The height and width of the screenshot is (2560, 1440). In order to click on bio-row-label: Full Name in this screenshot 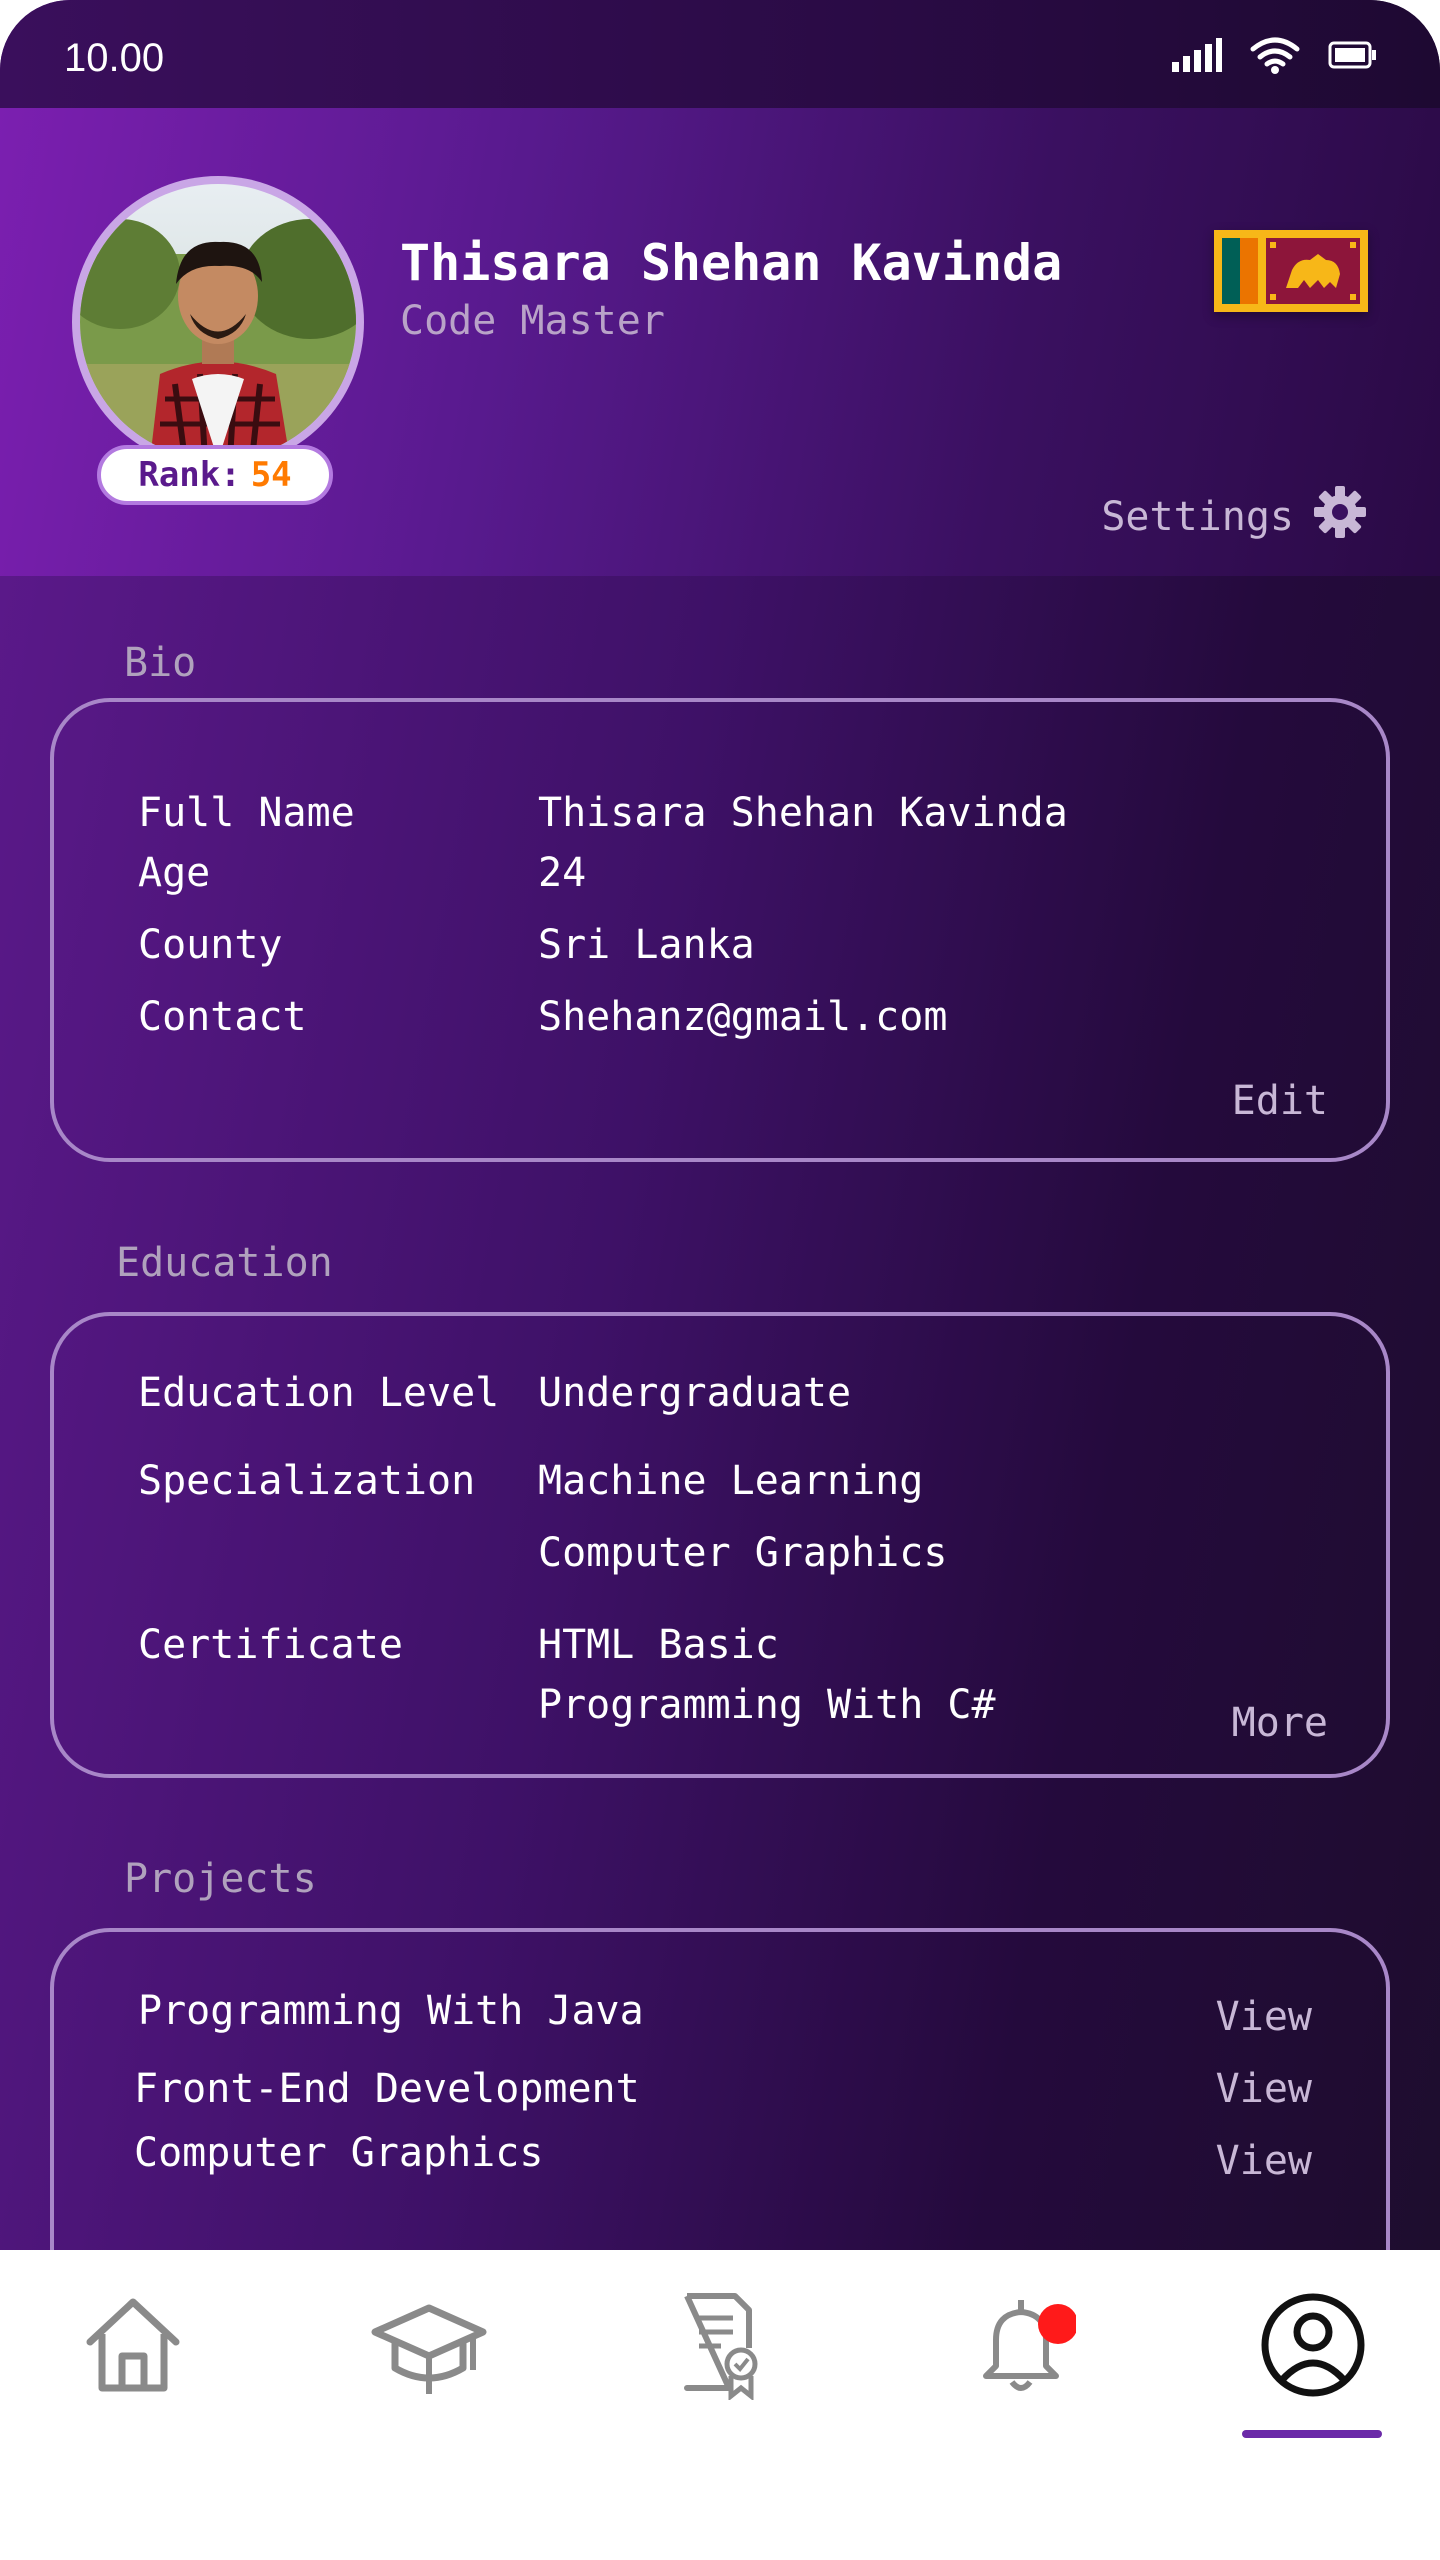, I will do `click(246, 813)`.